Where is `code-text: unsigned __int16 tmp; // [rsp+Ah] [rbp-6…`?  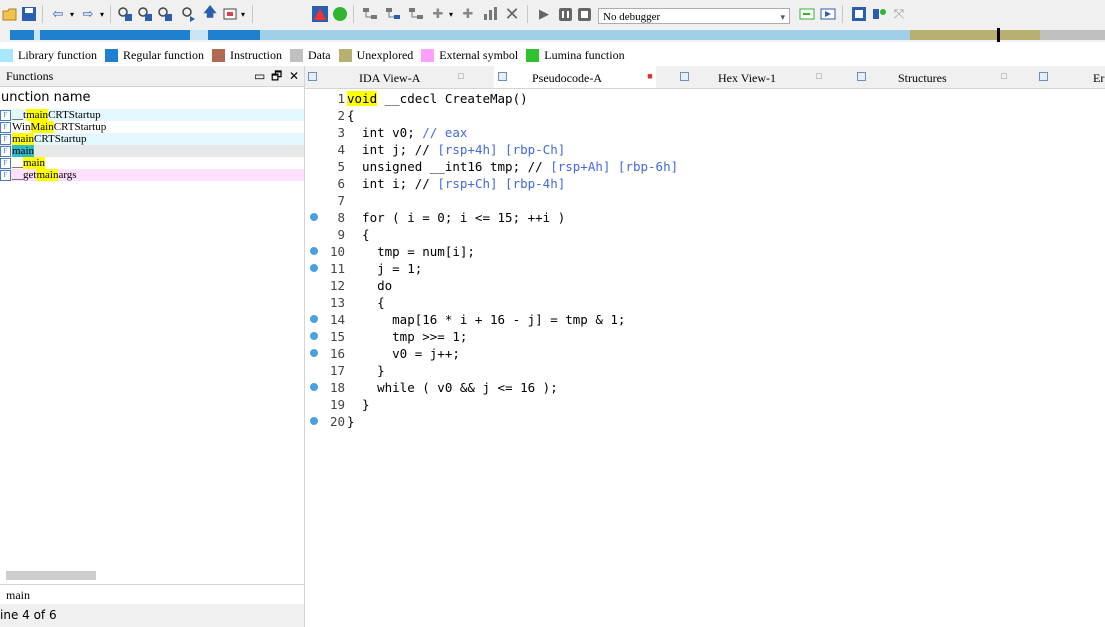
code-text: unsigned __int16 tmp; // [rsp+Ah] [rbp-6… is located at coordinates (512, 166).